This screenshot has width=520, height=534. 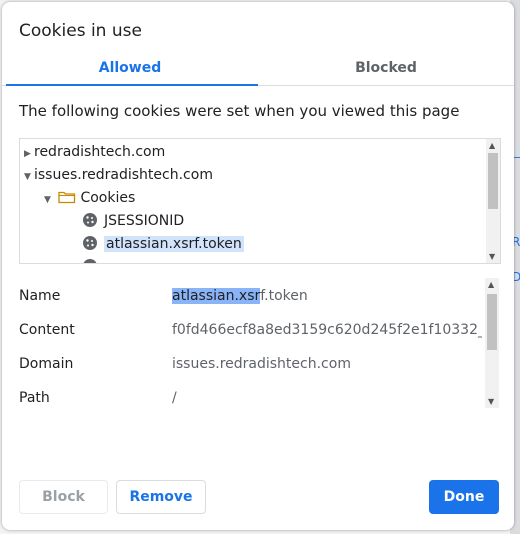 I want to click on tab-blocked: Blocked, so click(x=386, y=68).